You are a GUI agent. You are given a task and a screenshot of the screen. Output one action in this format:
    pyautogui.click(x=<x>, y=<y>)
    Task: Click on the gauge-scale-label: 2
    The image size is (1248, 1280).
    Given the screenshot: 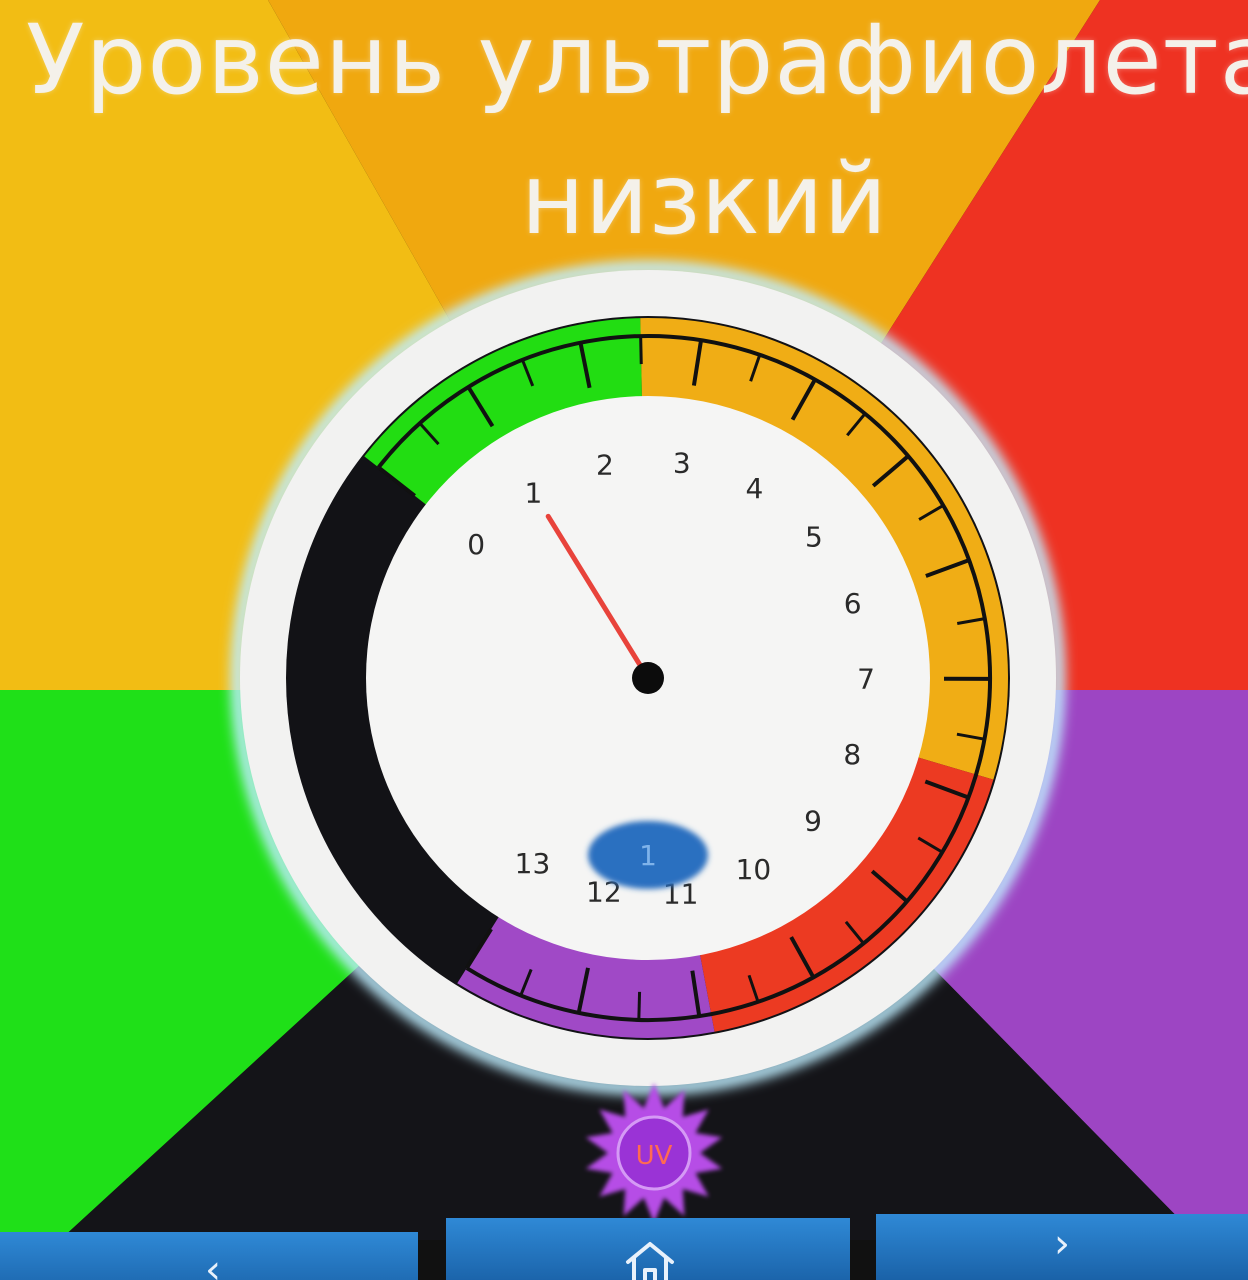 What is the action you would take?
    pyautogui.click(x=605, y=464)
    